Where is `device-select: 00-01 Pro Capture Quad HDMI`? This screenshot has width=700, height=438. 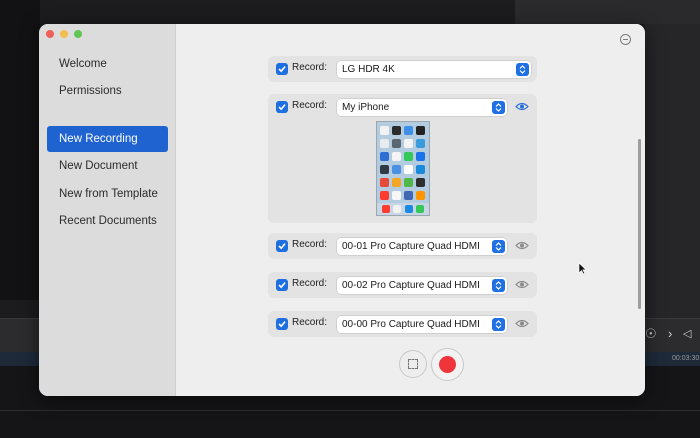
device-select: 00-01 Pro Capture Quad HDMI is located at coordinates (422, 246).